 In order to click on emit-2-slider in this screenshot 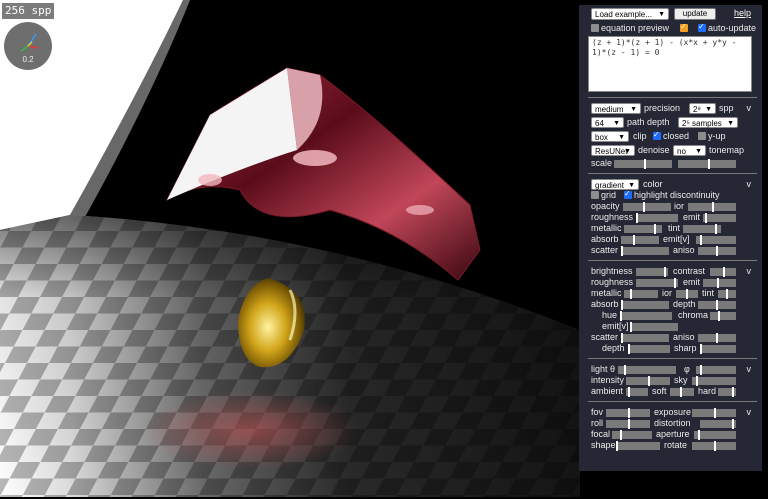, I will do `click(719, 283)`.